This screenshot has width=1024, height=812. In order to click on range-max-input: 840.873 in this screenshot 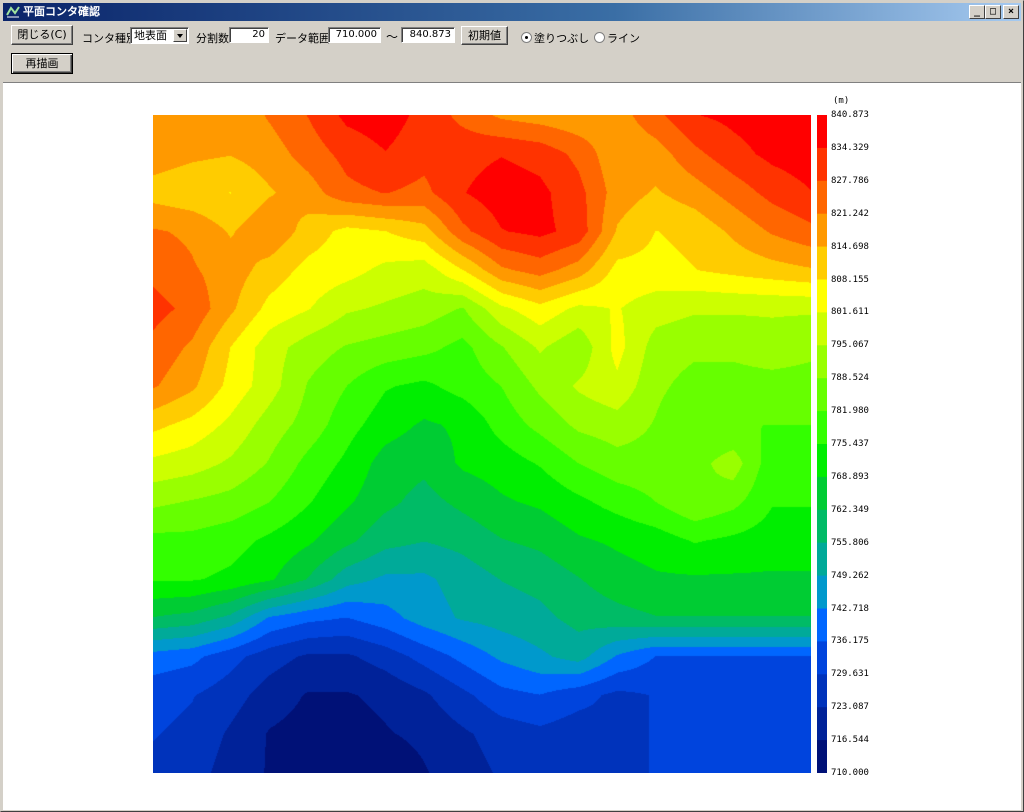, I will do `click(428, 35)`.